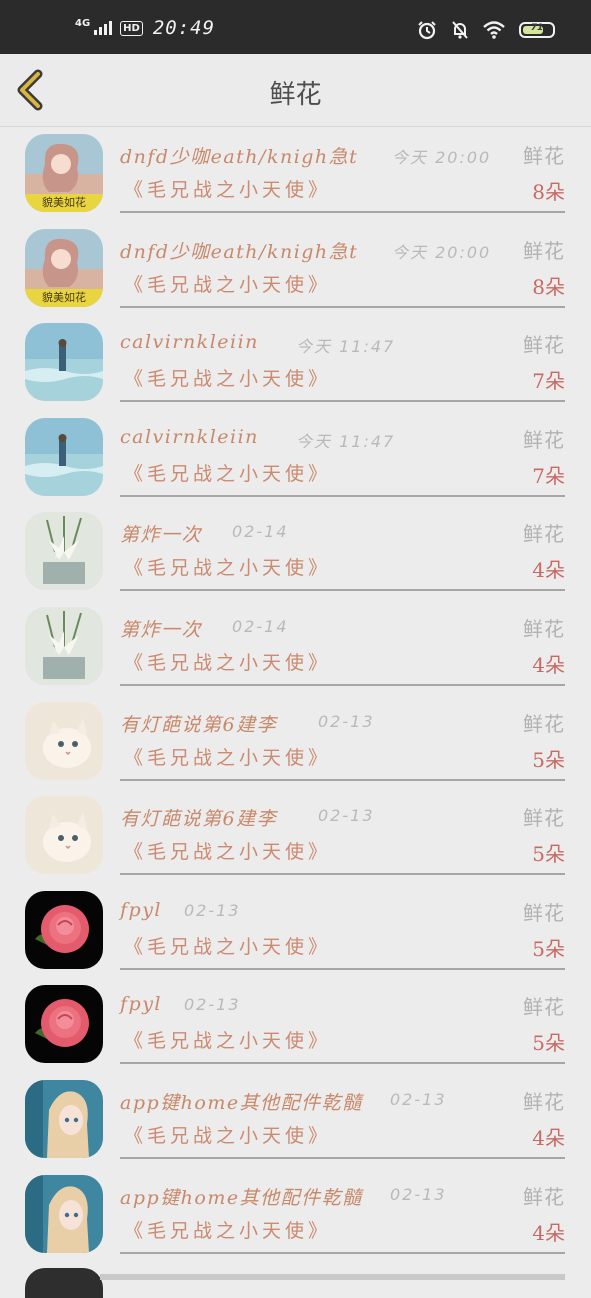 The height and width of the screenshot is (1298, 591). I want to click on mute-bell-icon, so click(460, 30).